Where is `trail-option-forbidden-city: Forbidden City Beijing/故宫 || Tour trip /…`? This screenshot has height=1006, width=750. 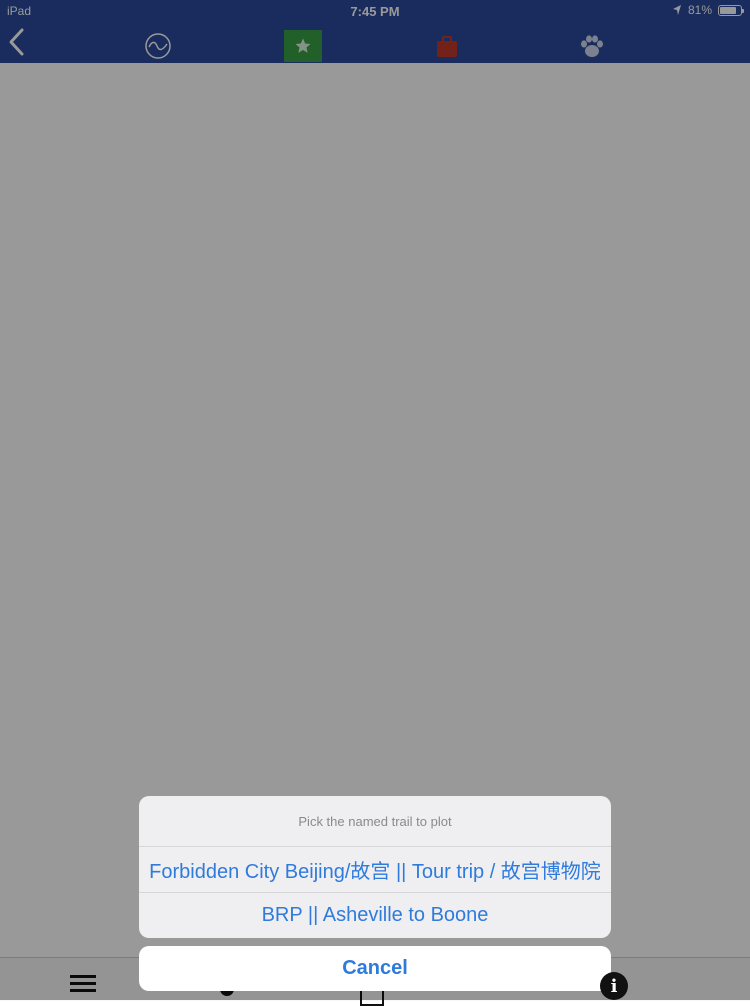 trail-option-forbidden-city: Forbidden City Beijing/故宫 || Tour trip /… is located at coordinates (375, 870).